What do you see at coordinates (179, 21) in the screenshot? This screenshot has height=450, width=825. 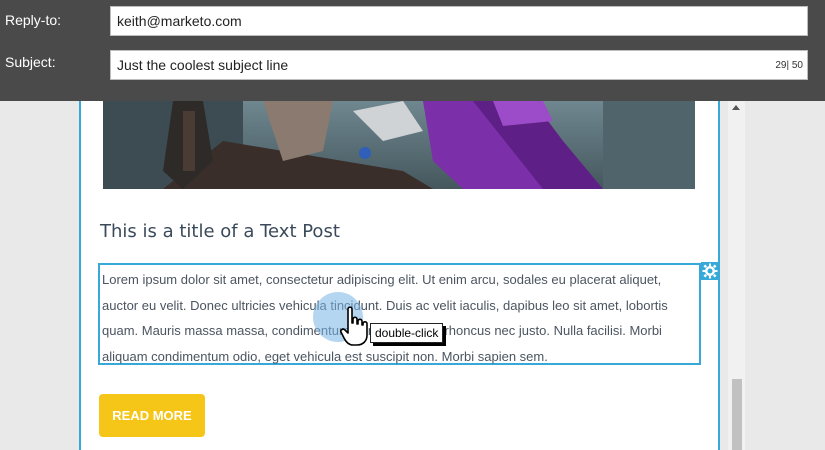 I see `reply-to-value: keith@marketo.com` at bounding box center [179, 21].